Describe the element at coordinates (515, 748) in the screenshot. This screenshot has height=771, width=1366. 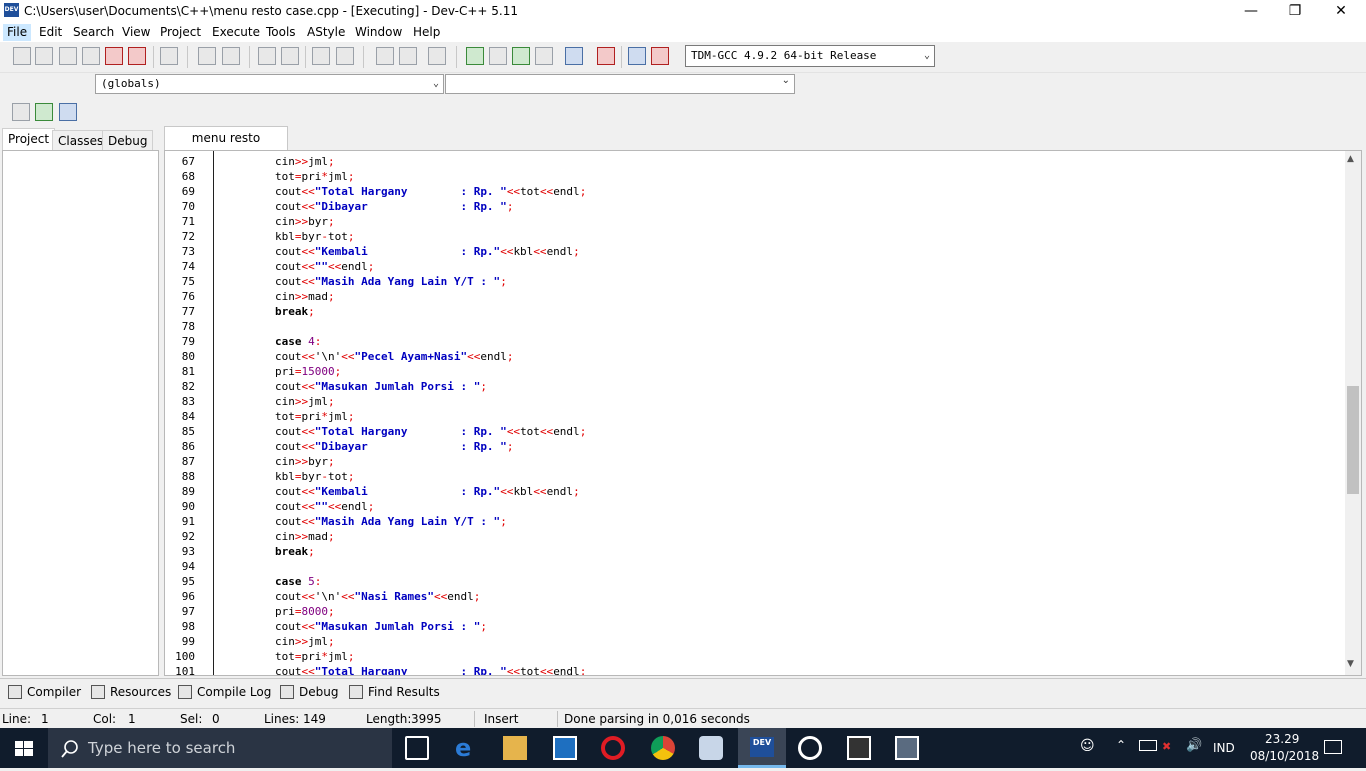
I see `file-explorer-icon` at that location.